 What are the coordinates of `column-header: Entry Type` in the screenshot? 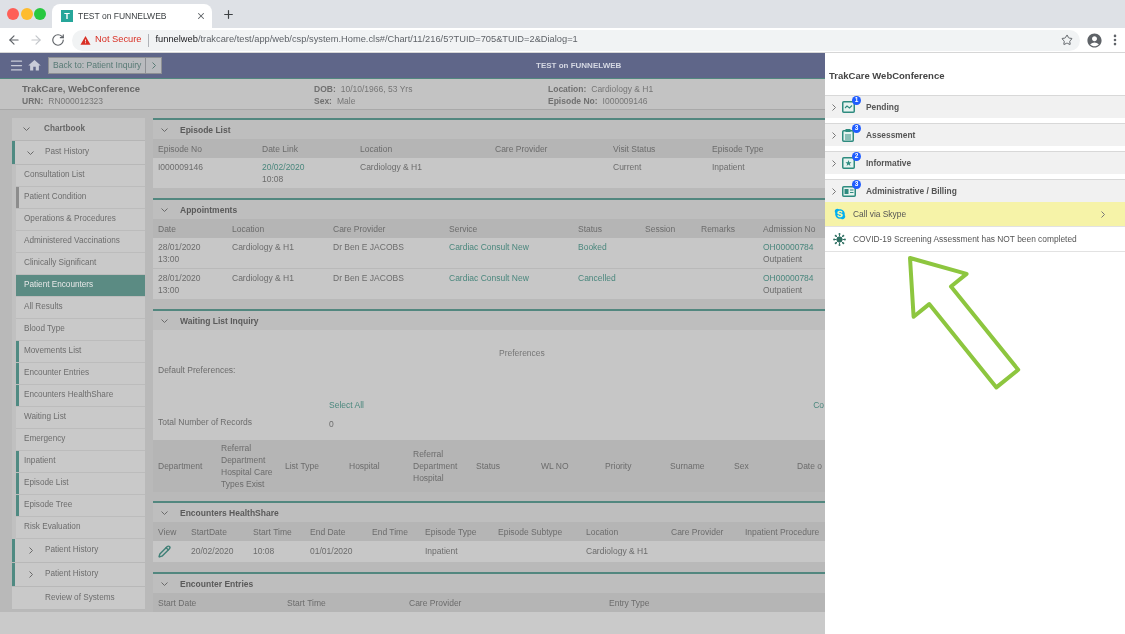 It's located at (630, 602).